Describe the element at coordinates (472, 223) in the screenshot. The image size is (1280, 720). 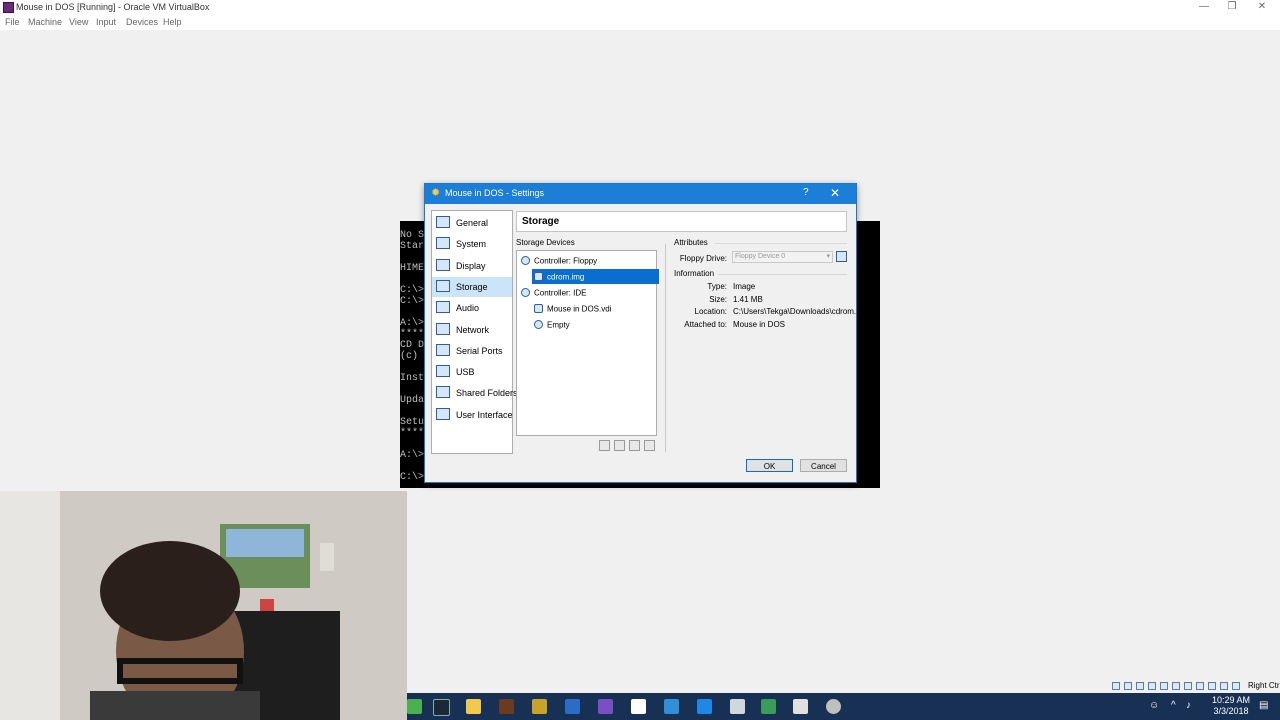
I see `nav-item-general: General` at that location.